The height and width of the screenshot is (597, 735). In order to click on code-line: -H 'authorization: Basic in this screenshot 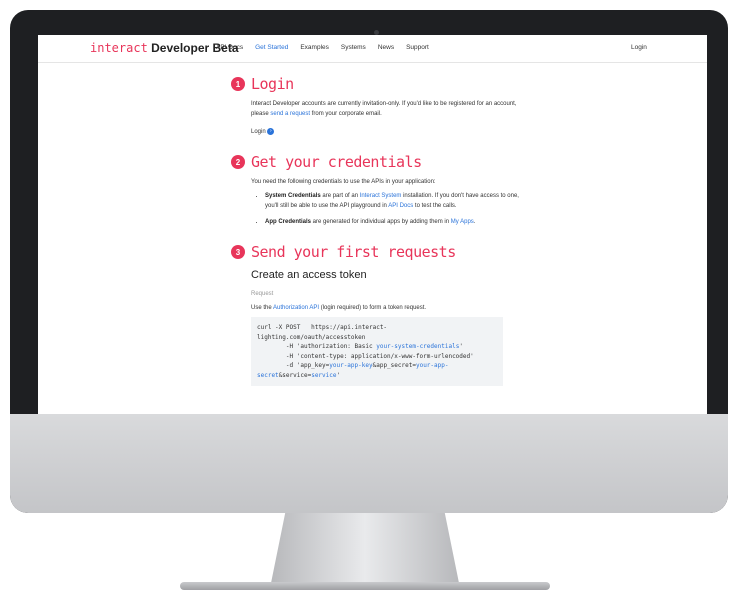, I will do `click(317, 346)`.